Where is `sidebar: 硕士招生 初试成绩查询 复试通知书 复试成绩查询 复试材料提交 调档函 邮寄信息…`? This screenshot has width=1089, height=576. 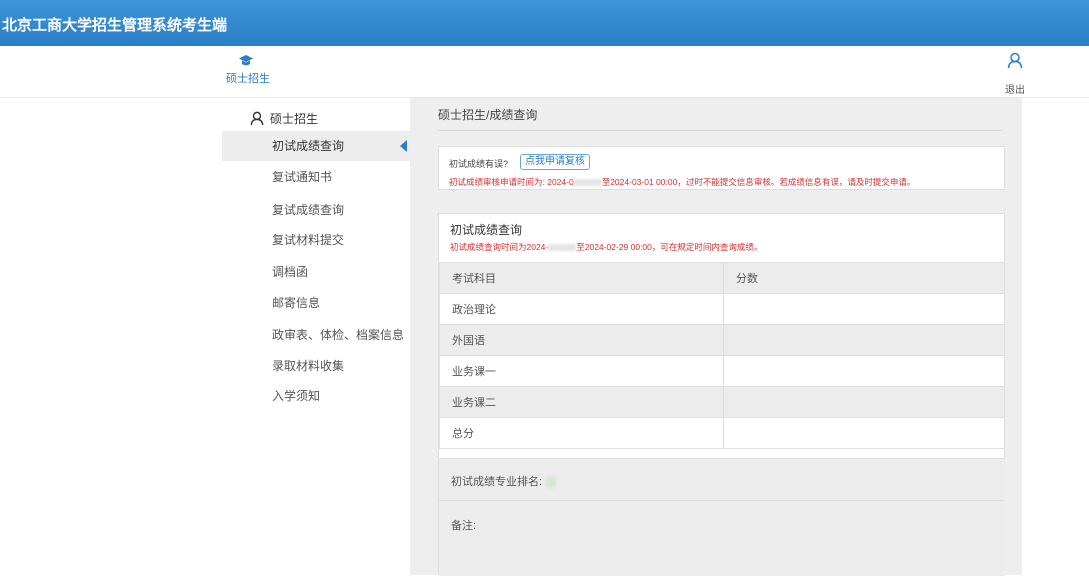 sidebar: 硕士招生 初试成绩查询 复试通知书 复试成绩查询 复试材料提交 调档函 邮寄信息… is located at coordinates (316, 336).